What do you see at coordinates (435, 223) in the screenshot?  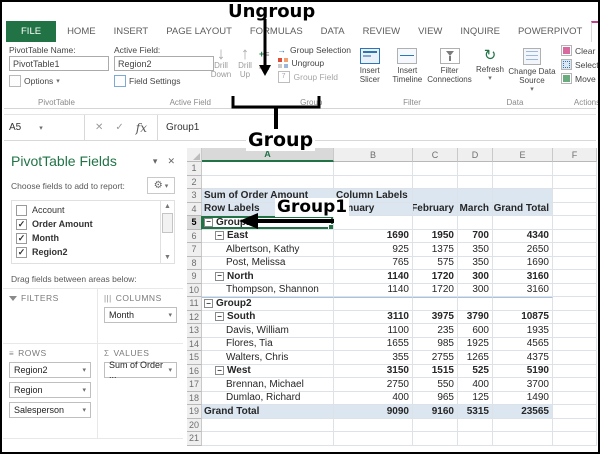 I see `cell-C5` at bounding box center [435, 223].